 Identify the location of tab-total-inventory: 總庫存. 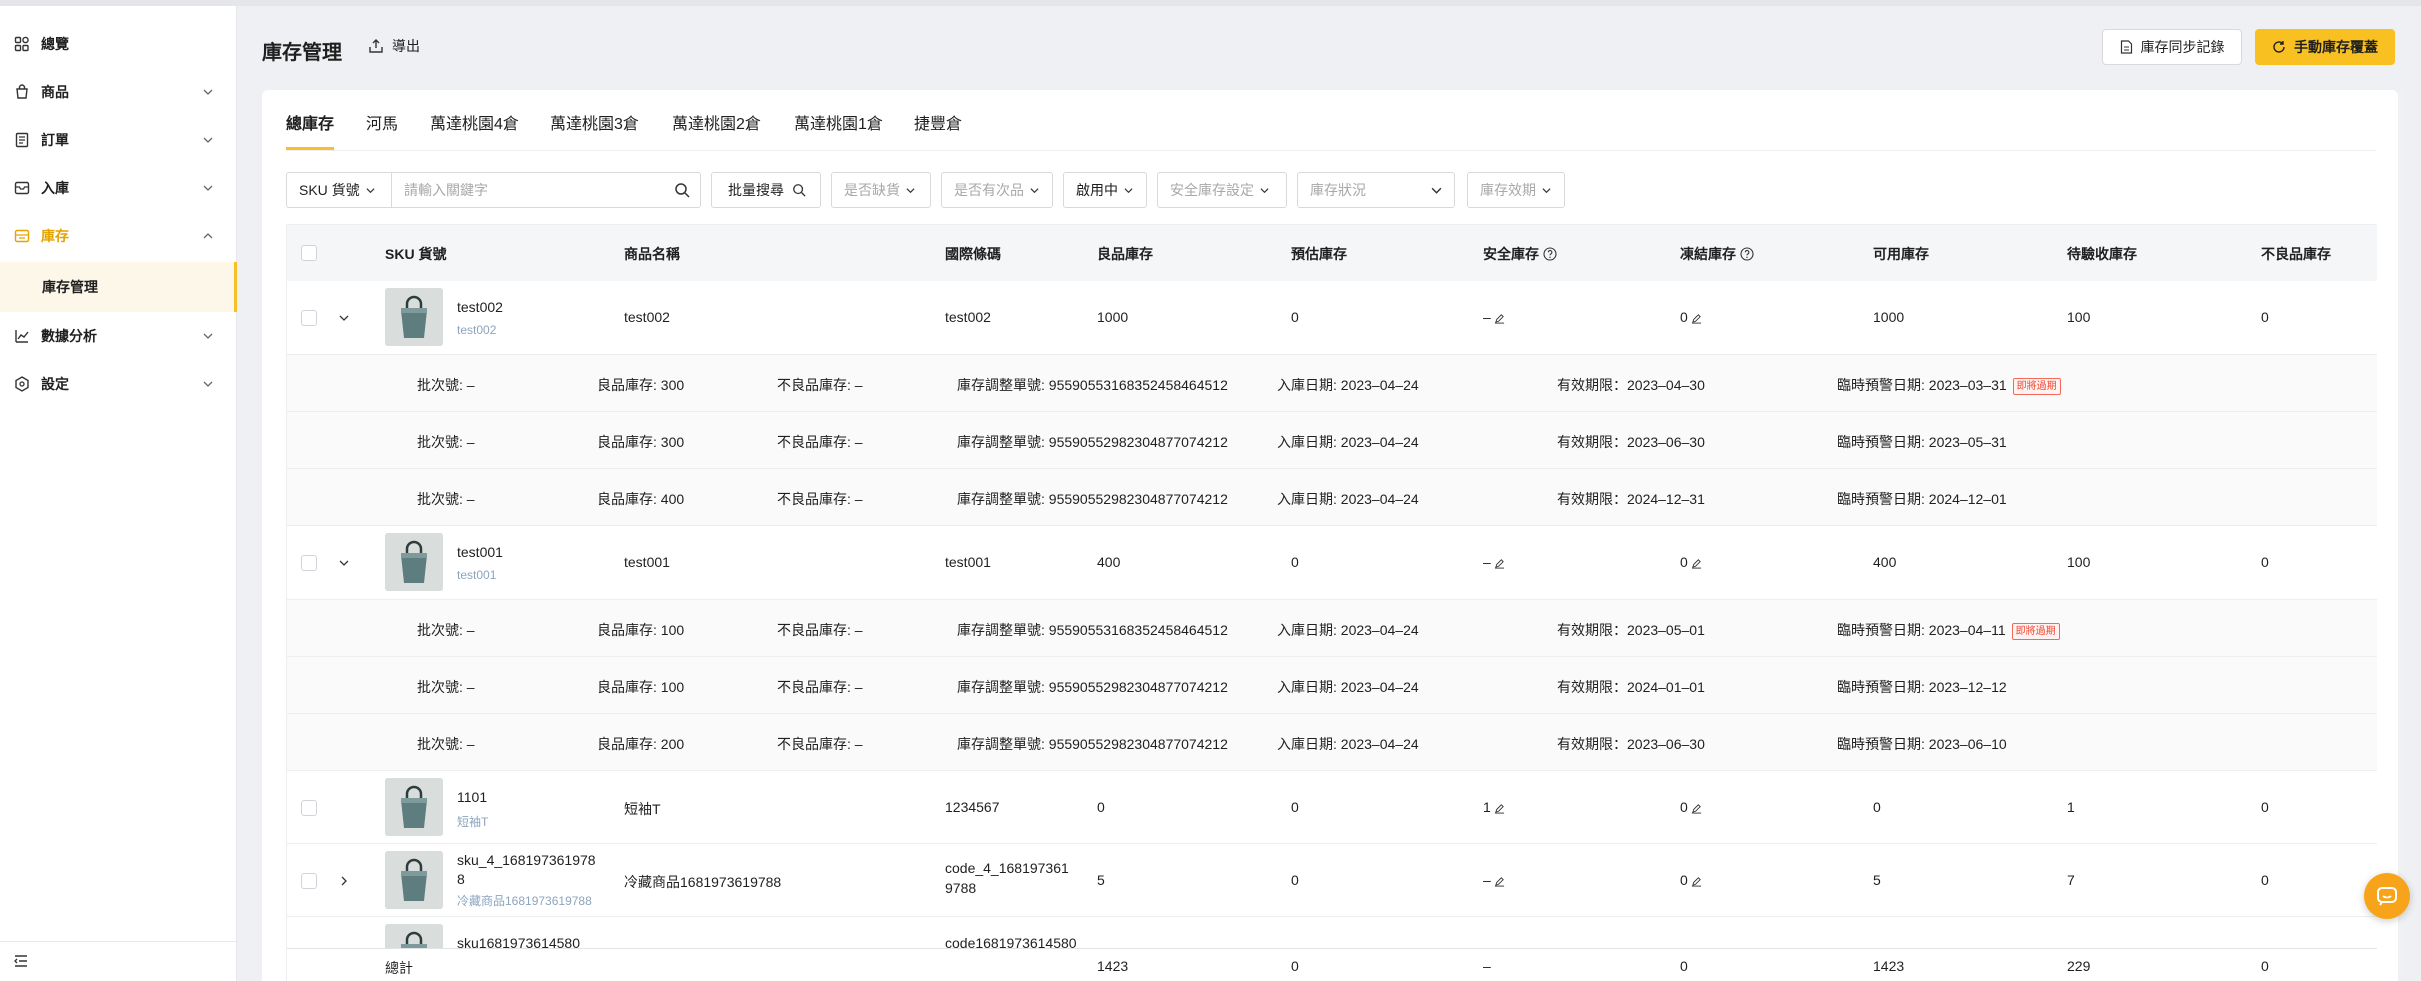
(310, 122).